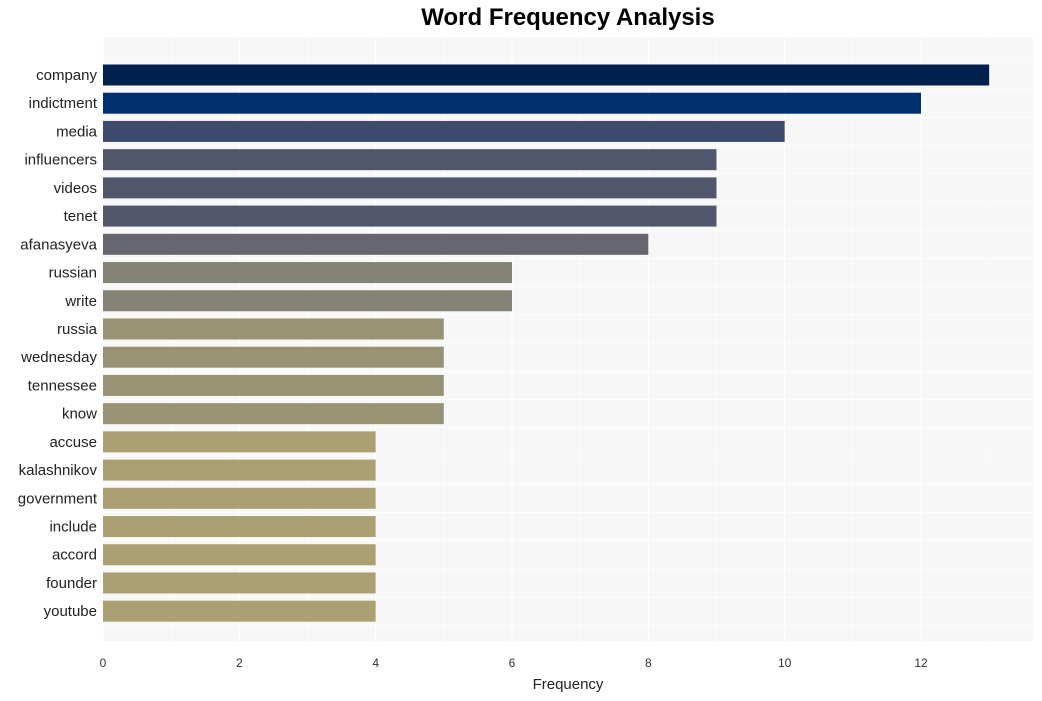 This screenshot has width=1042, height=701. Describe the element at coordinates (58, 357) in the screenshot. I see `category-label: wednesday` at that location.